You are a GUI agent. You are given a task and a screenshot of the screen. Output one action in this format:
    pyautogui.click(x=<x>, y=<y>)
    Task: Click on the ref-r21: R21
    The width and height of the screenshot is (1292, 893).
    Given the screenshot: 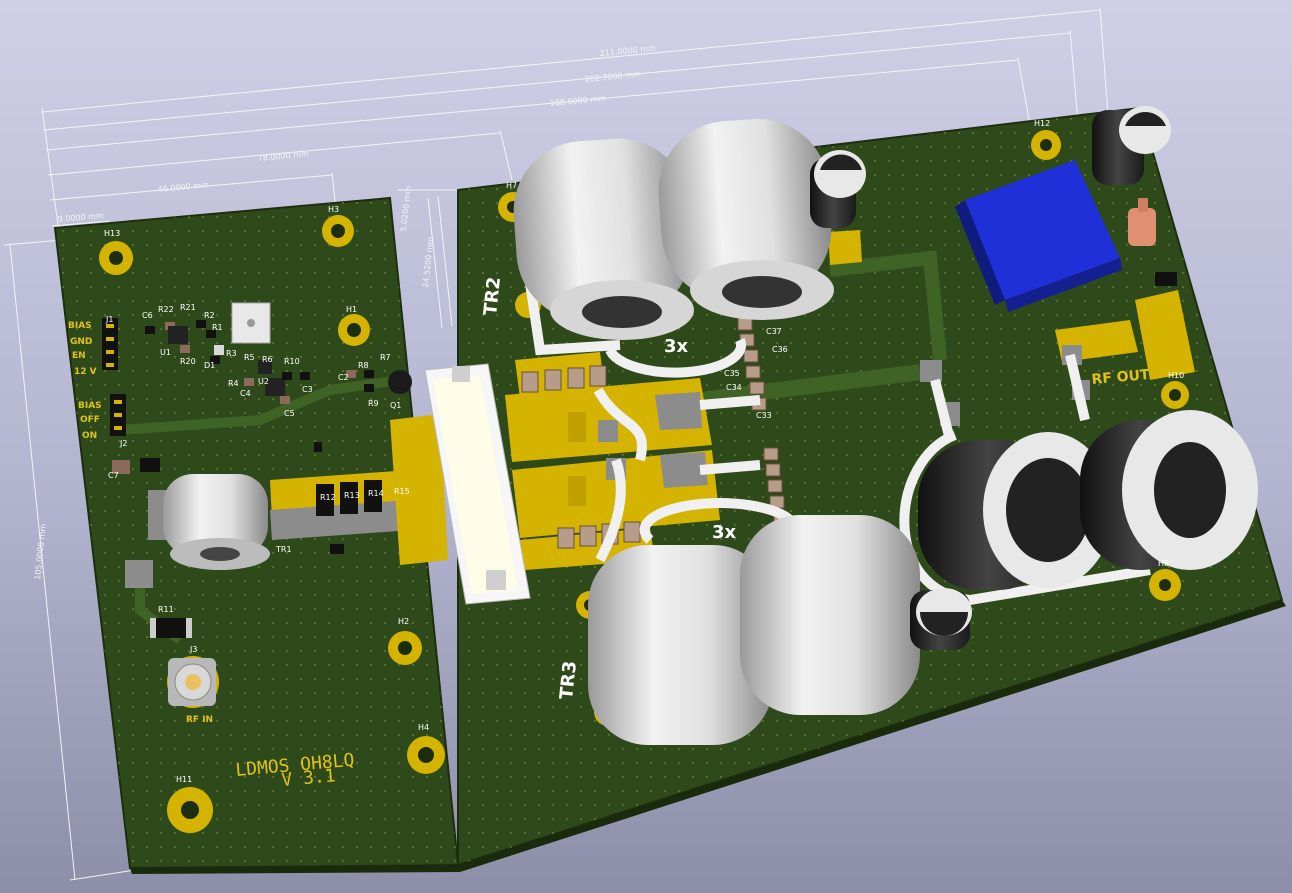 What is the action you would take?
    pyautogui.click(x=188, y=307)
    